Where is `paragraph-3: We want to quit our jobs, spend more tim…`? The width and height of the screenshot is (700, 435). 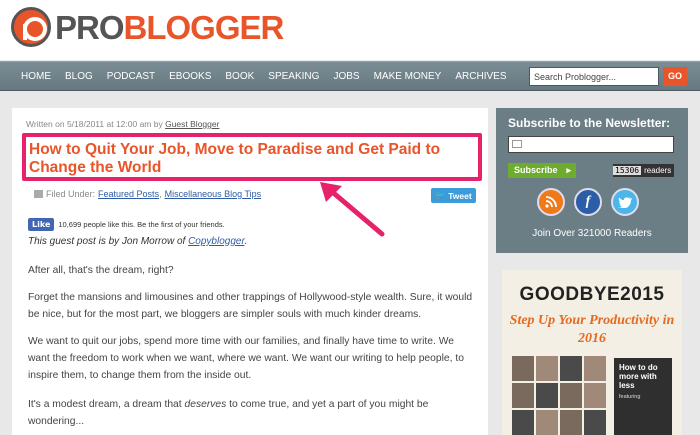 paragraph-3: We want to quit our jobs, spend more tim… is located at coordinates (246, 358).